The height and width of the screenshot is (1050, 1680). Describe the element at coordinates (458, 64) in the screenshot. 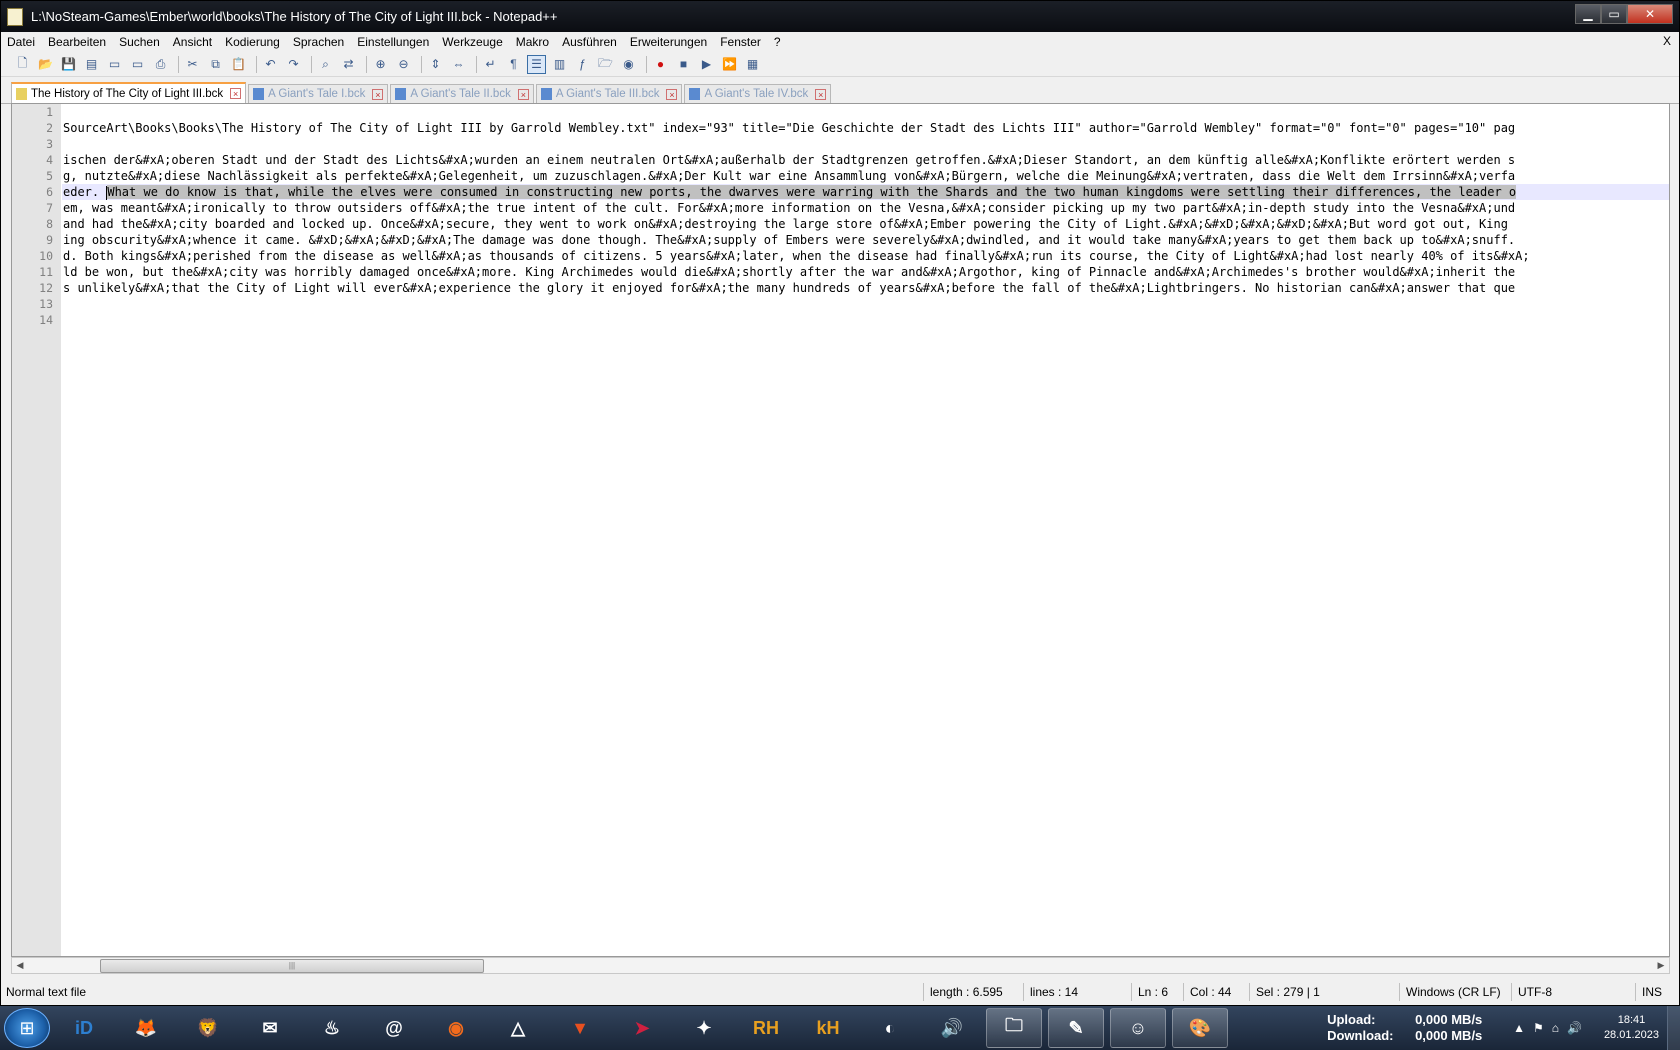

I see `sync-horizontal-icon: ⇔` at that location.